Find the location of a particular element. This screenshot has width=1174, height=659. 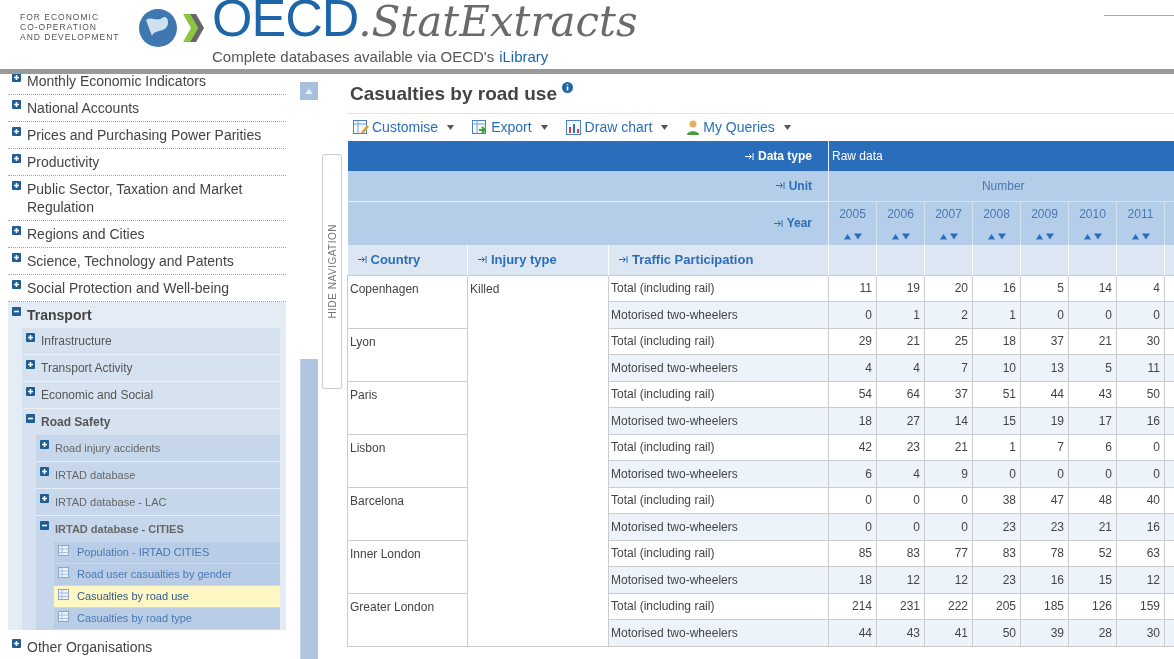

value-cell: 17 is located at coordinates (1105, 420).